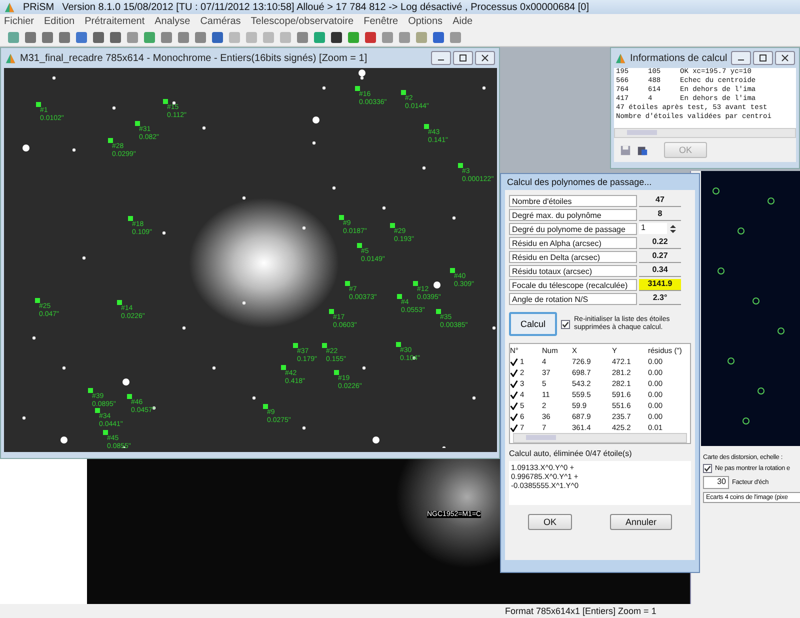 This screenshot has height=618, width=800. I want to click on status-text: Calcul auto, éliminée 0/47 étoile(s), so click(571, 453).